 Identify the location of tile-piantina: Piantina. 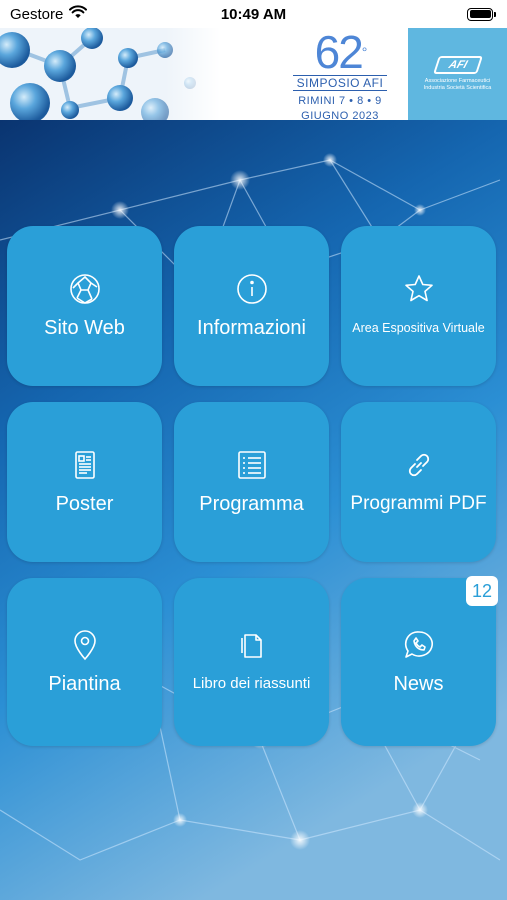
(84, 662).